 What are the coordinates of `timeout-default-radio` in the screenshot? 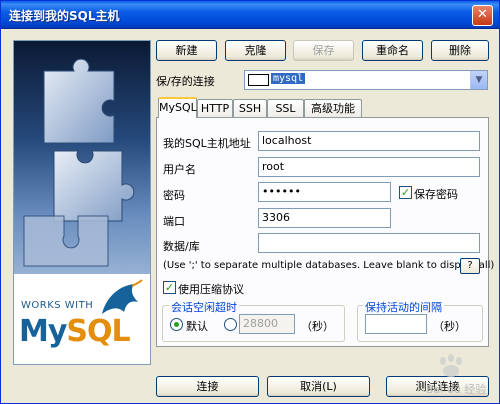 It's located at (176, 324).